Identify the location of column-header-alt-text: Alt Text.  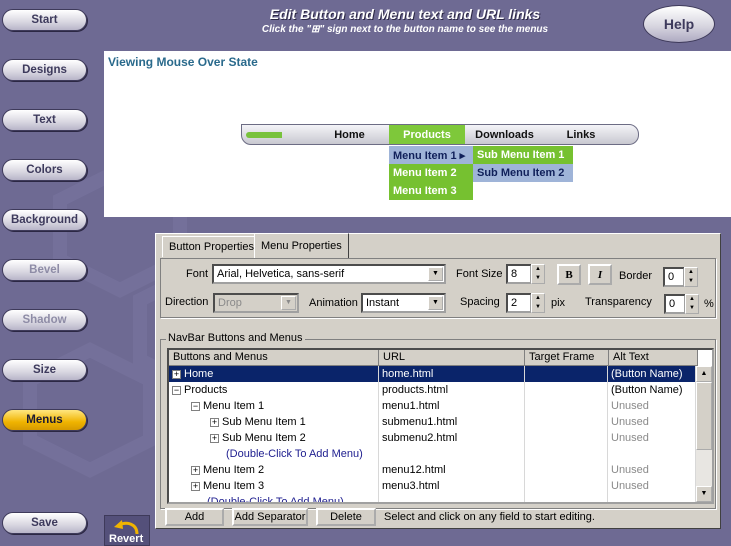
(653, 358).